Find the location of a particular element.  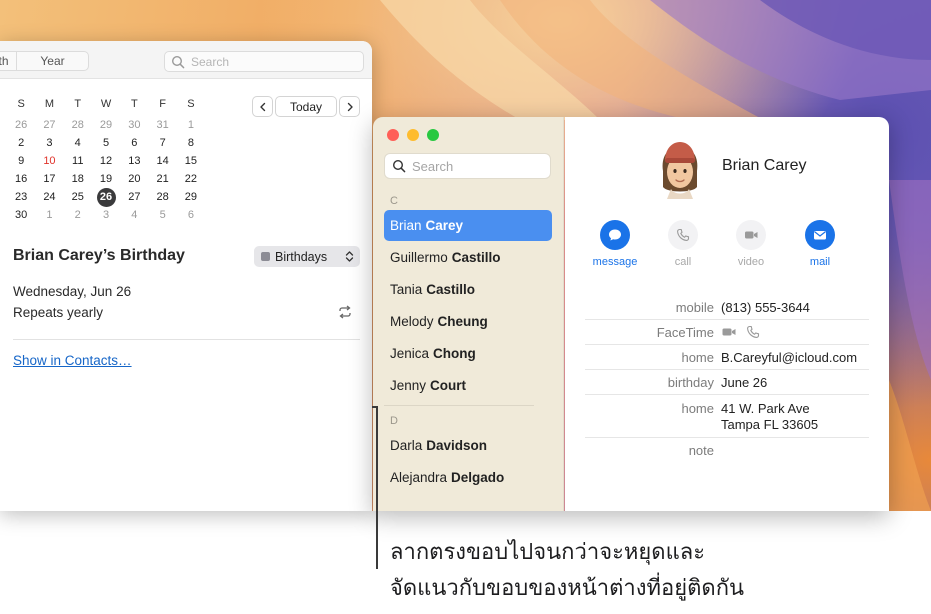

segment-year: Year is located at coordinates (52, 61).